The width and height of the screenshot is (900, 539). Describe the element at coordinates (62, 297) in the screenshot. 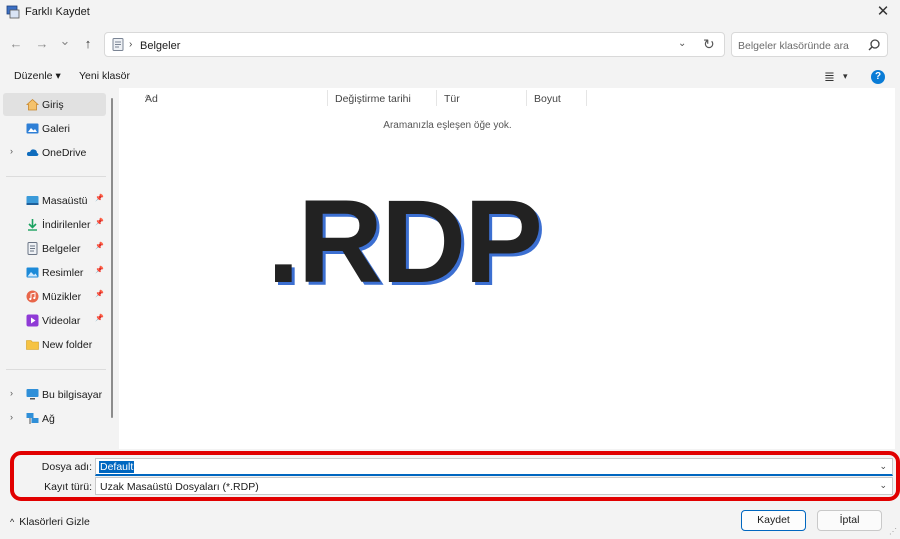

I see `sidebar-item-label: Müzikler` at that location.